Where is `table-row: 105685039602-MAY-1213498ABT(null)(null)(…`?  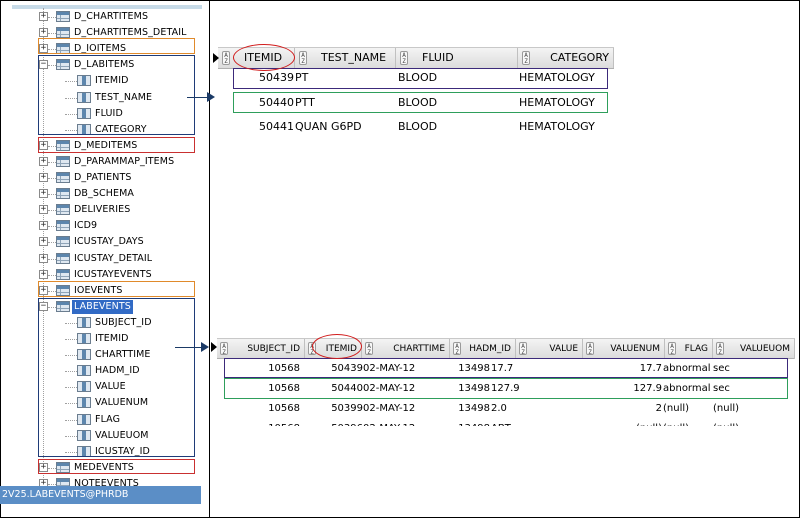 table-row: 105685039602-MAY-1213498ABT(null)(null)(… is located at coordinates (400, 422).